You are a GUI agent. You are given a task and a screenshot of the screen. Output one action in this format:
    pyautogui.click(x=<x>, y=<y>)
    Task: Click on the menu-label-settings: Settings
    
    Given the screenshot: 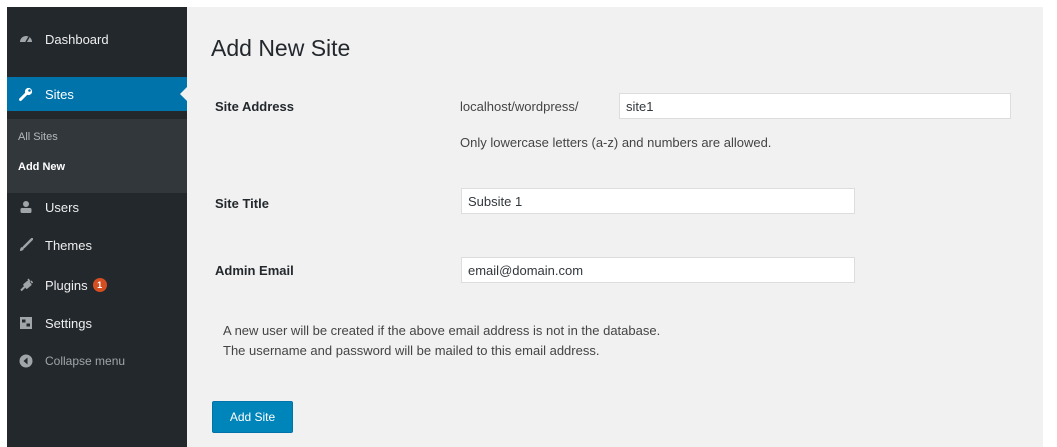 What is the action you would take?
    pyautogui.click(x=68, y=323)
    